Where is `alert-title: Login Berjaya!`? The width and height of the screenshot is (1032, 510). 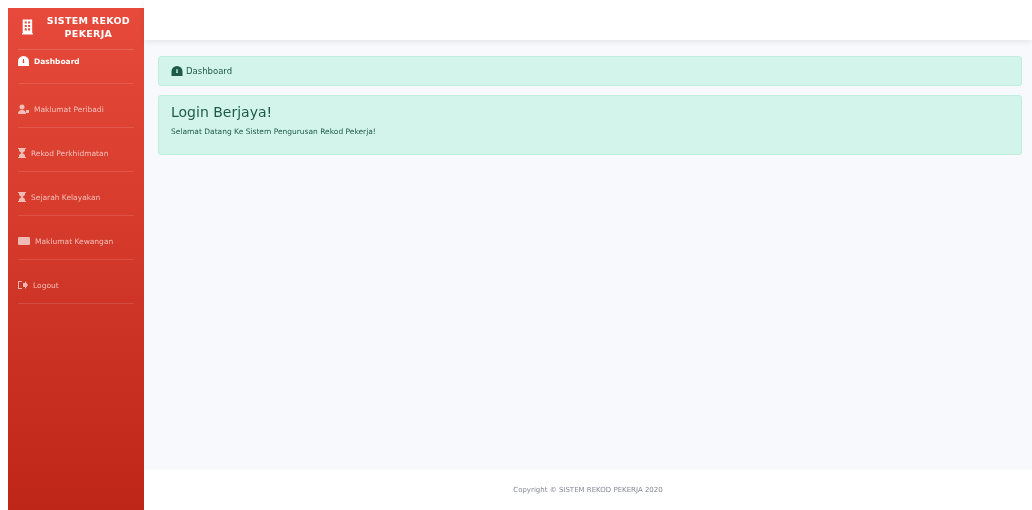 alert-title: Login Berjaya! is located at coordinates (222, 112).